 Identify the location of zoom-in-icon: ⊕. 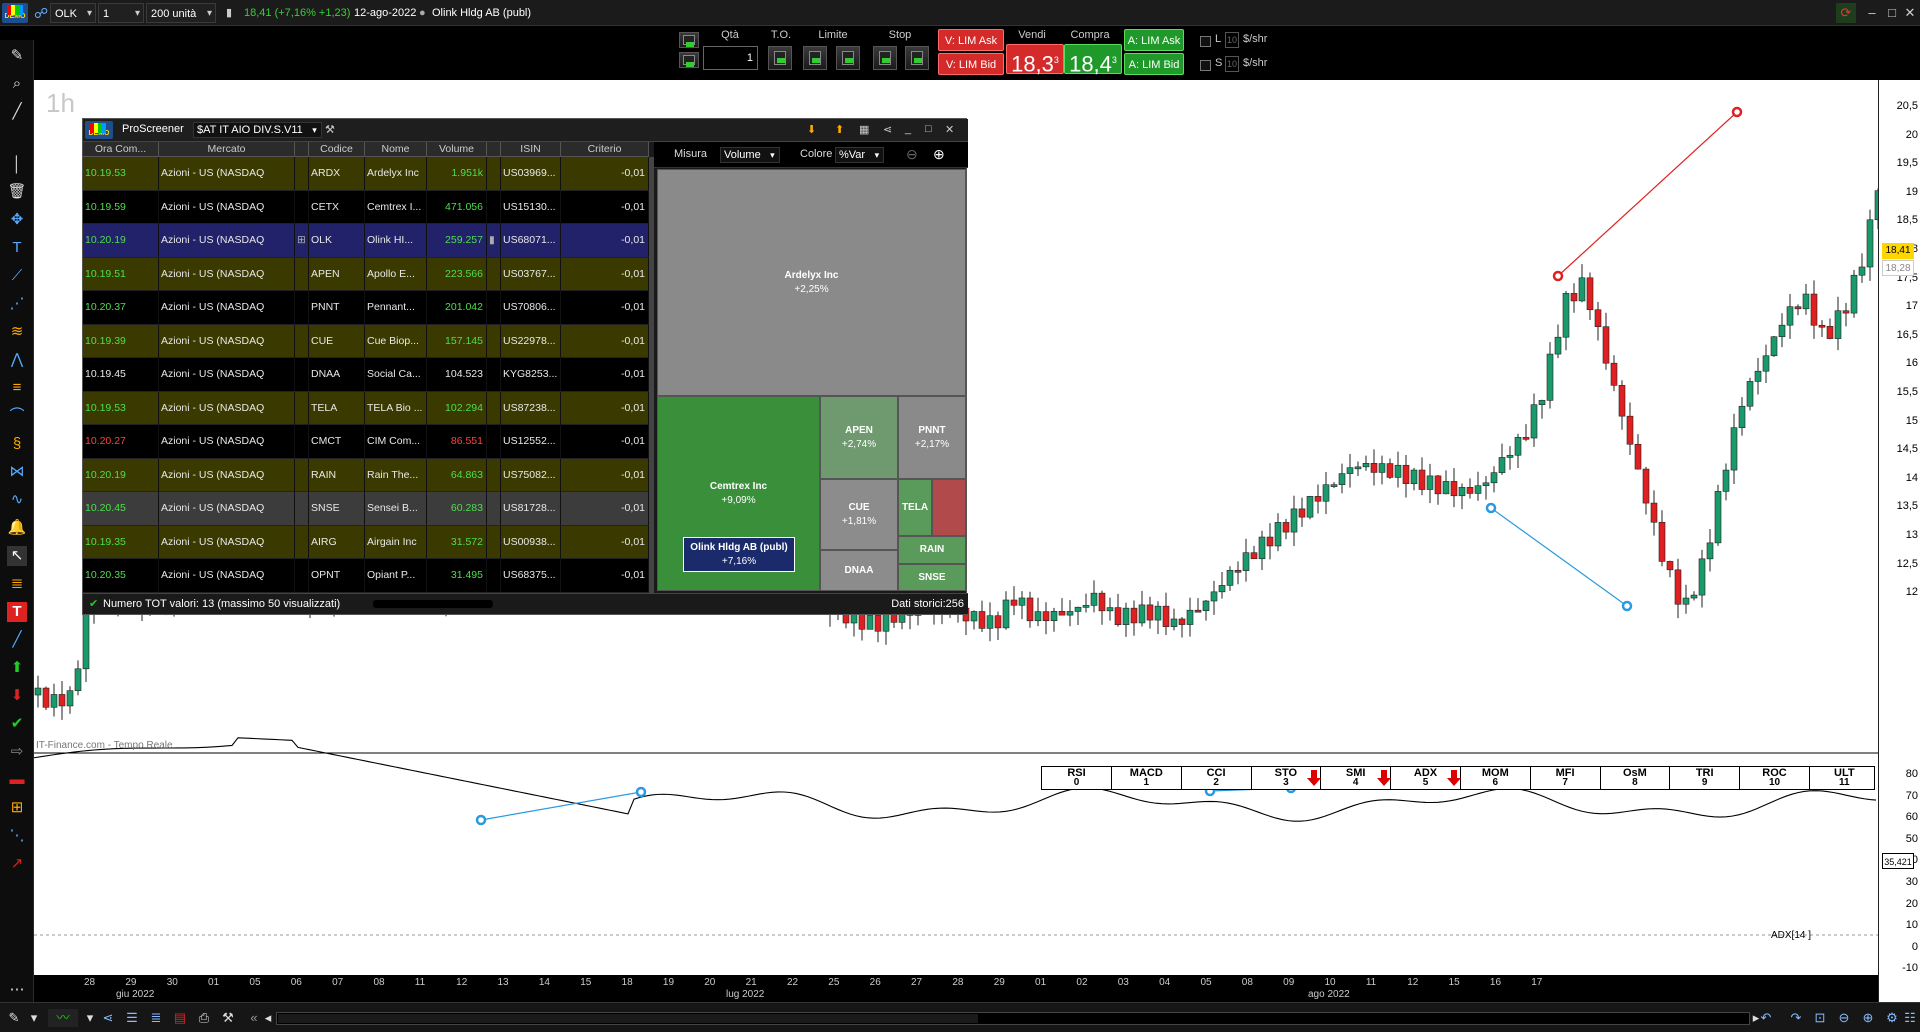
(1868, 1018).